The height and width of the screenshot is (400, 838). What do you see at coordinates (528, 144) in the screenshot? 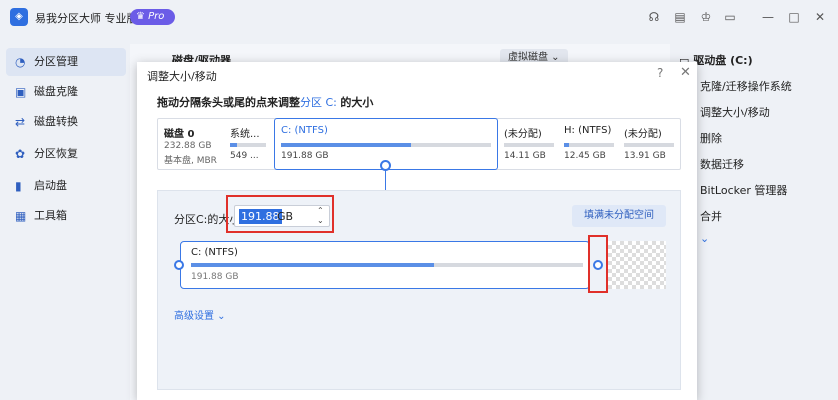
I see `partition-unallocated-1: (未分配) 14.11 GB` at bounding box center [528, 144].